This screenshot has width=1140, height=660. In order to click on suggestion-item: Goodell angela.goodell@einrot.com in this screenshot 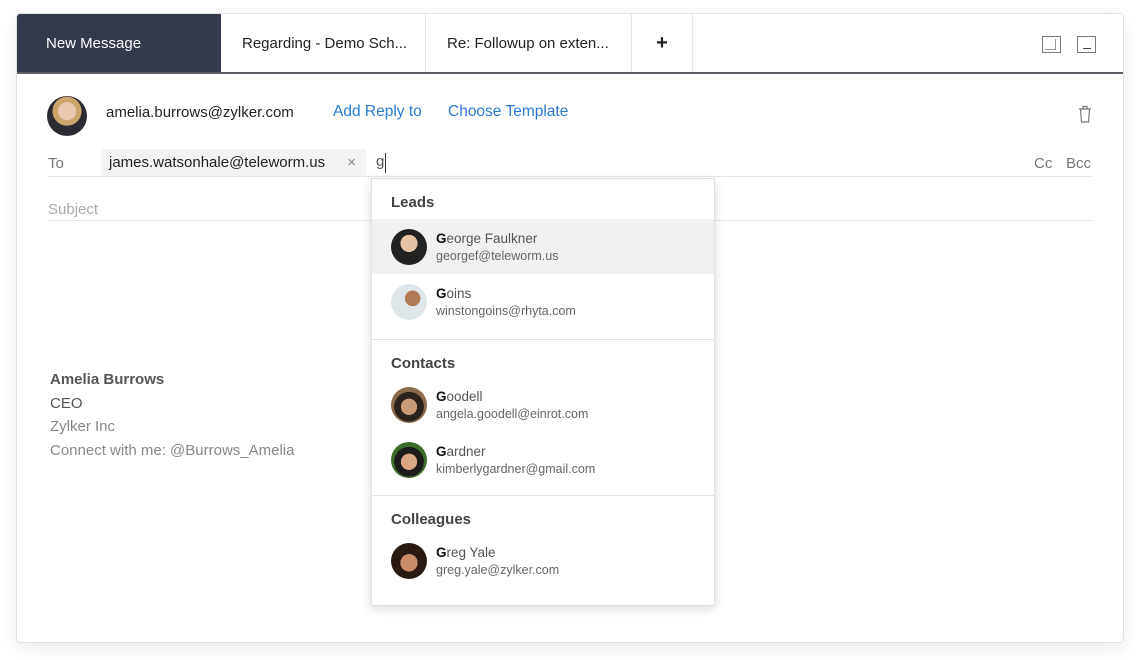, I will do `click(543, 404)`.